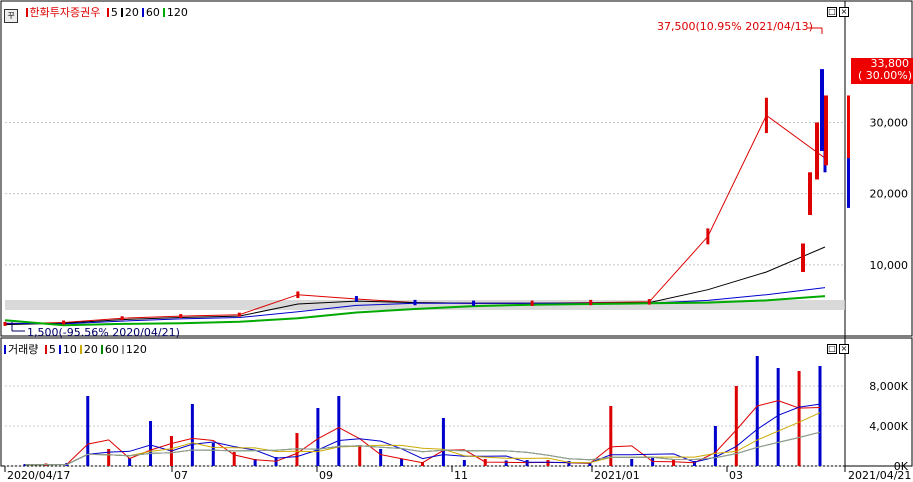 Image resolution: width=913 pixels, height=482 pixels. Describe the element at coordinates (889, 194) in the screenshot. I see `price-tick-label: 20,000` at that location.